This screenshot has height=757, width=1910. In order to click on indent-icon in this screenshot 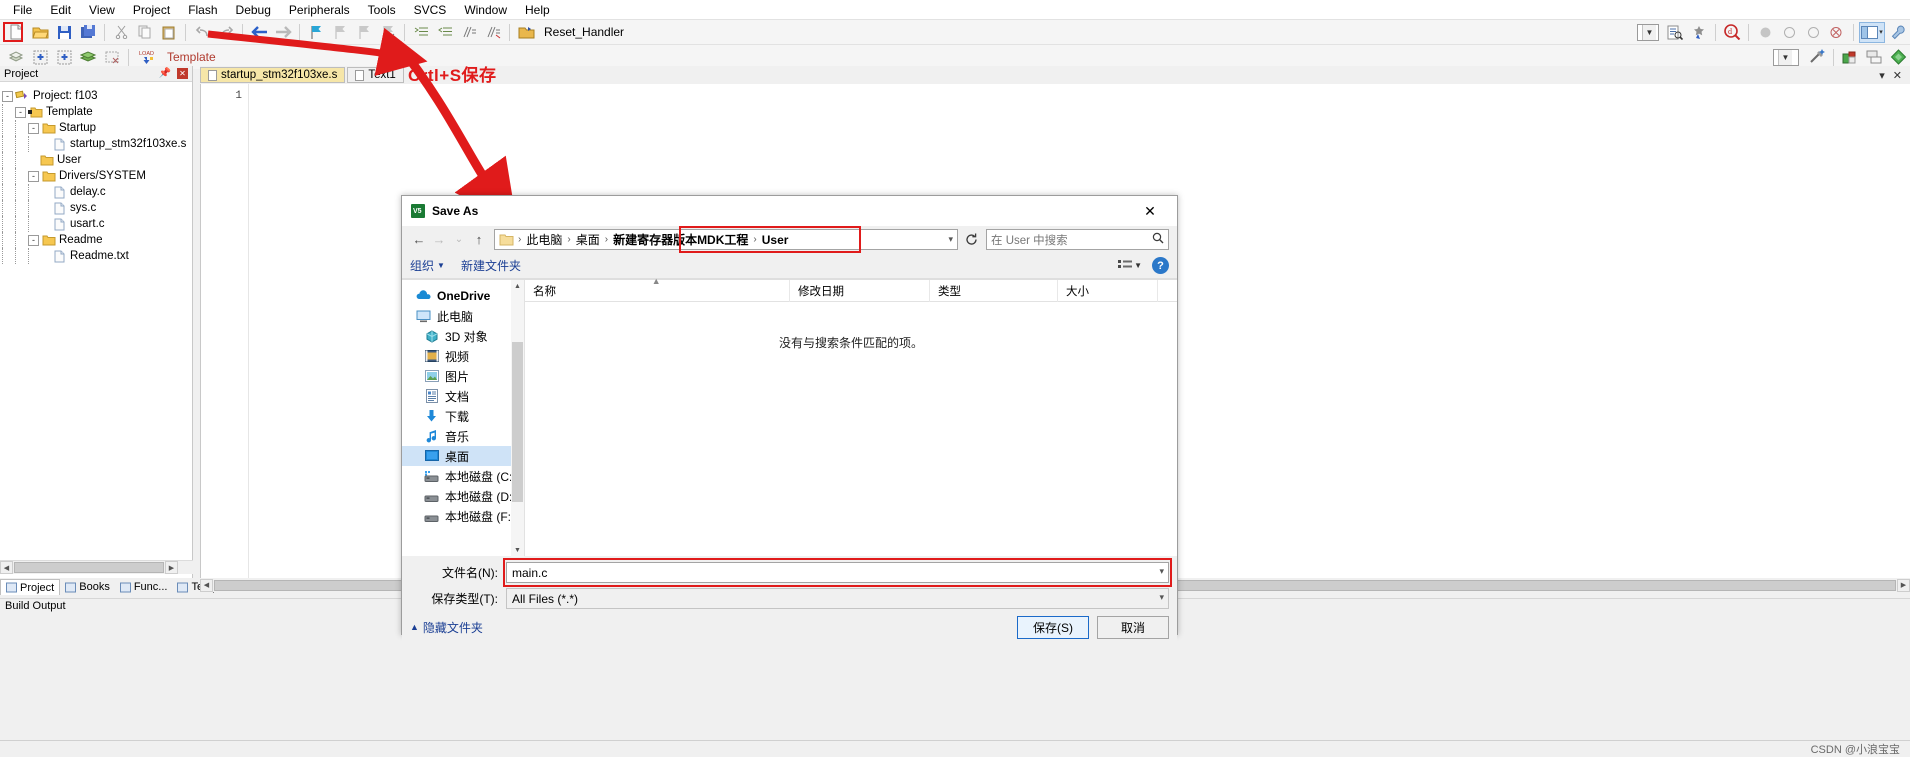, I will do `click(421, 32)`.